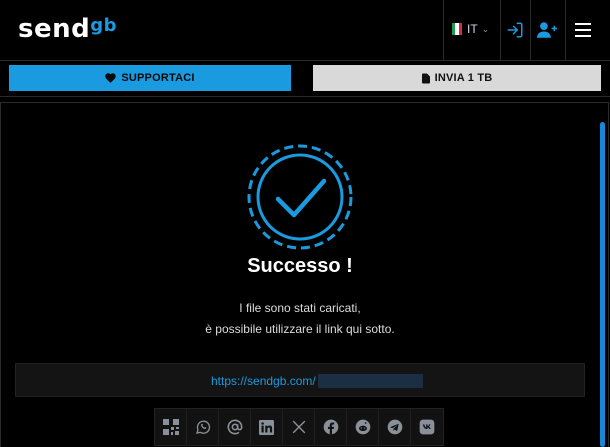 The image size is (610, 447). I want to click on share-telegram-button, so click(395, 427).